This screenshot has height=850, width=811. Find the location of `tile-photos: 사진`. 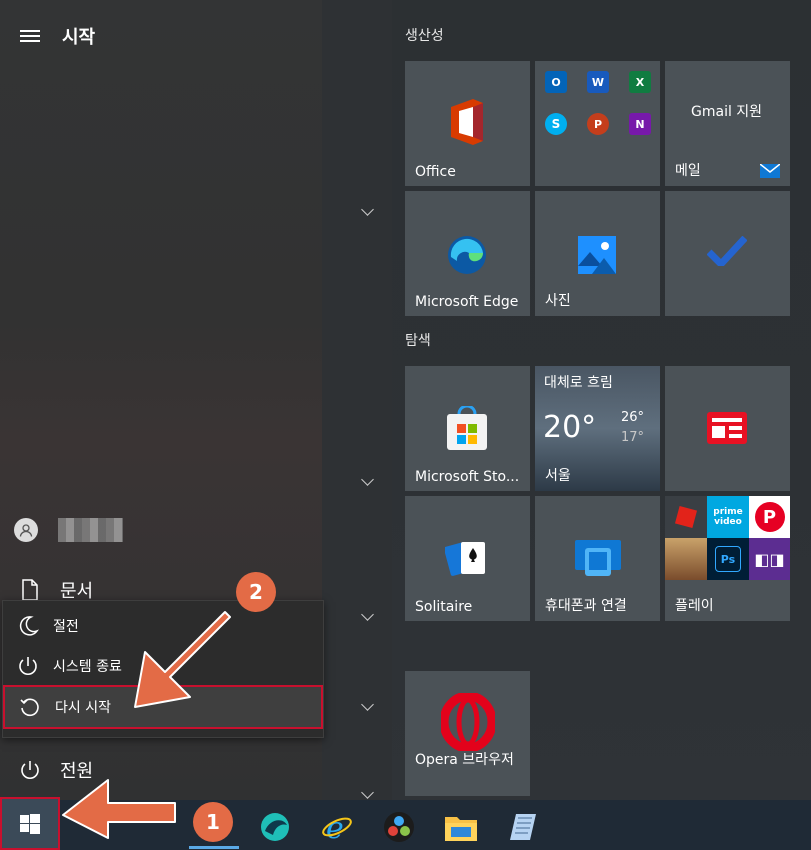

tile-photos: 사진 is located at coordinates (597, 253).